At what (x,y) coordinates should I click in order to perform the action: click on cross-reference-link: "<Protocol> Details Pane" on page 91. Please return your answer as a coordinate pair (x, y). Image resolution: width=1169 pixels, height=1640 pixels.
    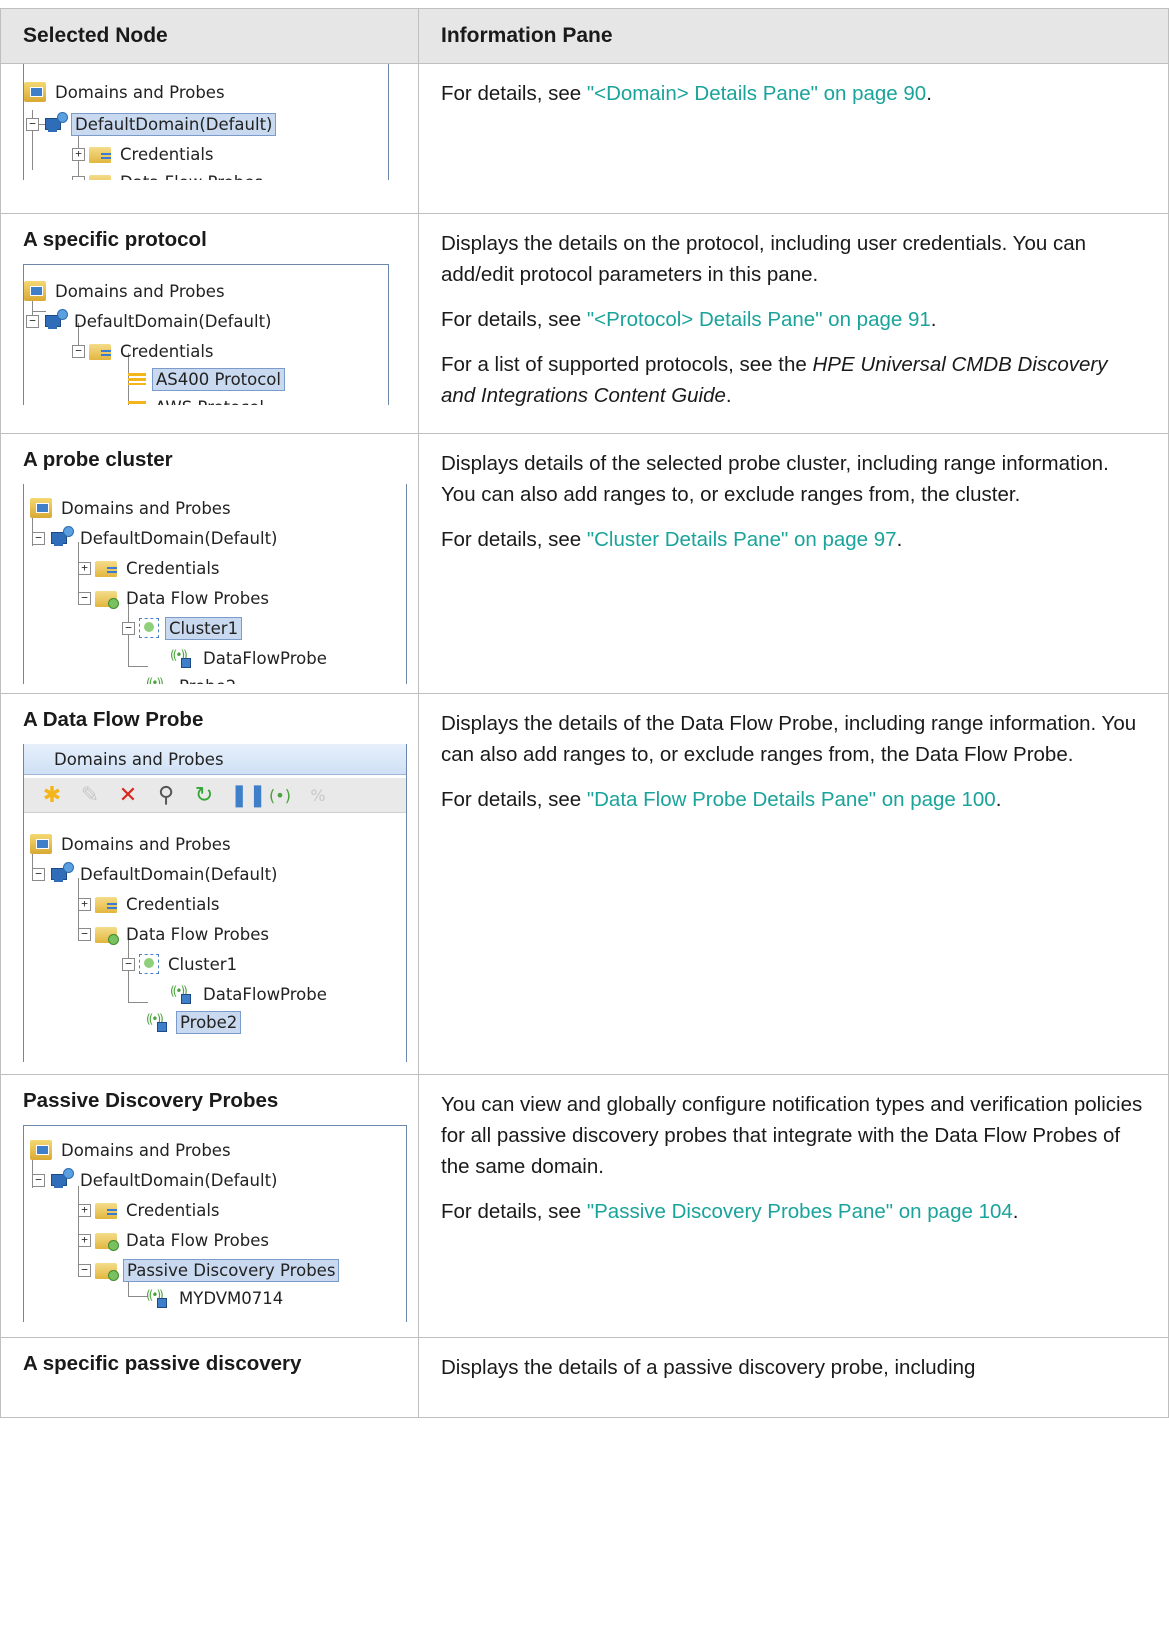
    Looking at the image, I should click on (759, 319).